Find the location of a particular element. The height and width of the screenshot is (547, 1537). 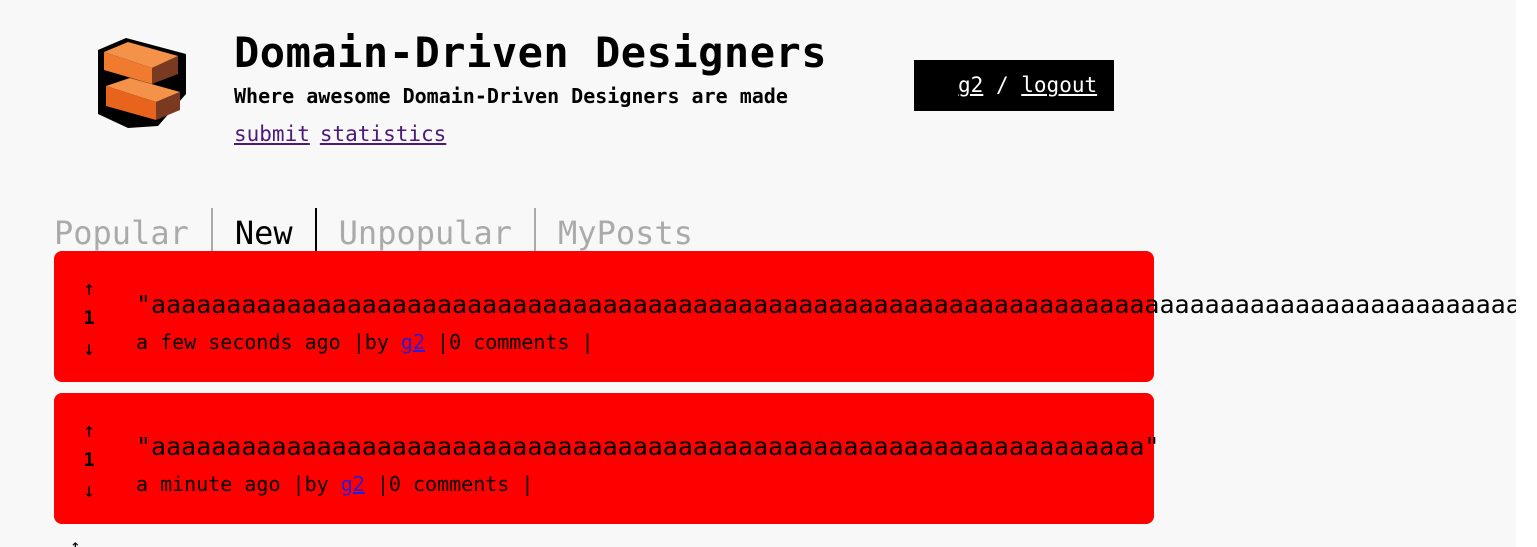

user-box: g2 / logout is located at coordinates (1014, 85).